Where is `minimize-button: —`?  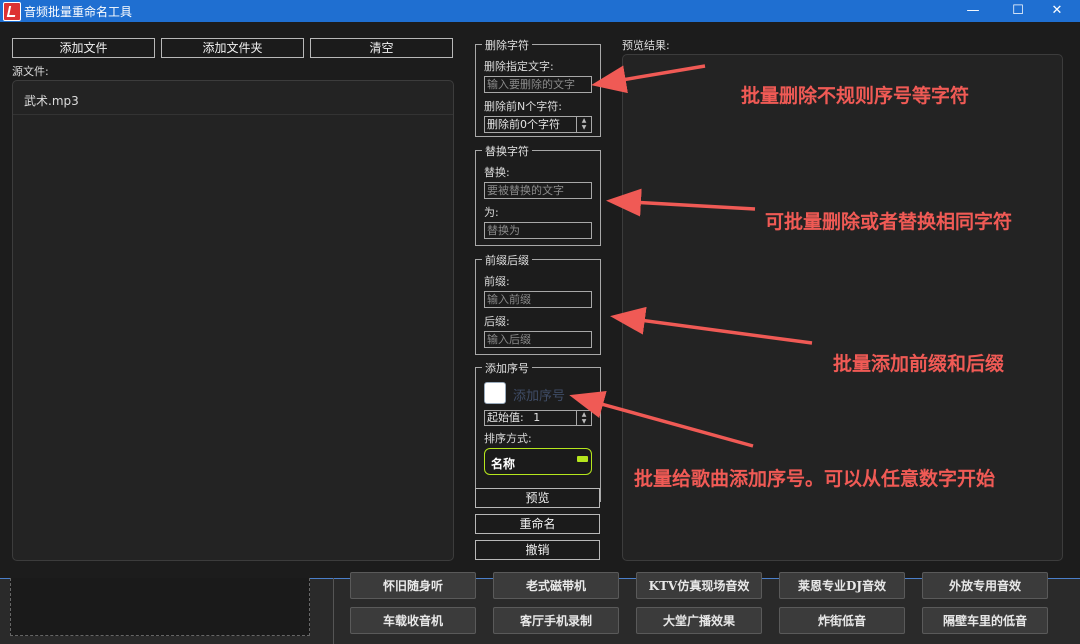 minimize-button: — is located at coordinates (973, 11).